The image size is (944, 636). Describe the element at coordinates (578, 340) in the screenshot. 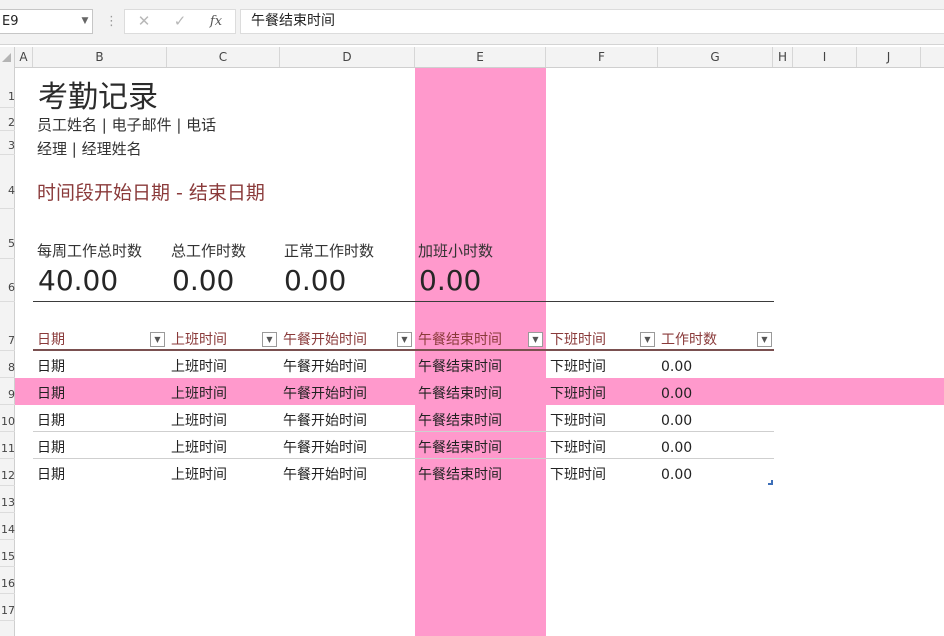

I see `header-clock-out: 下班时间` at that location.